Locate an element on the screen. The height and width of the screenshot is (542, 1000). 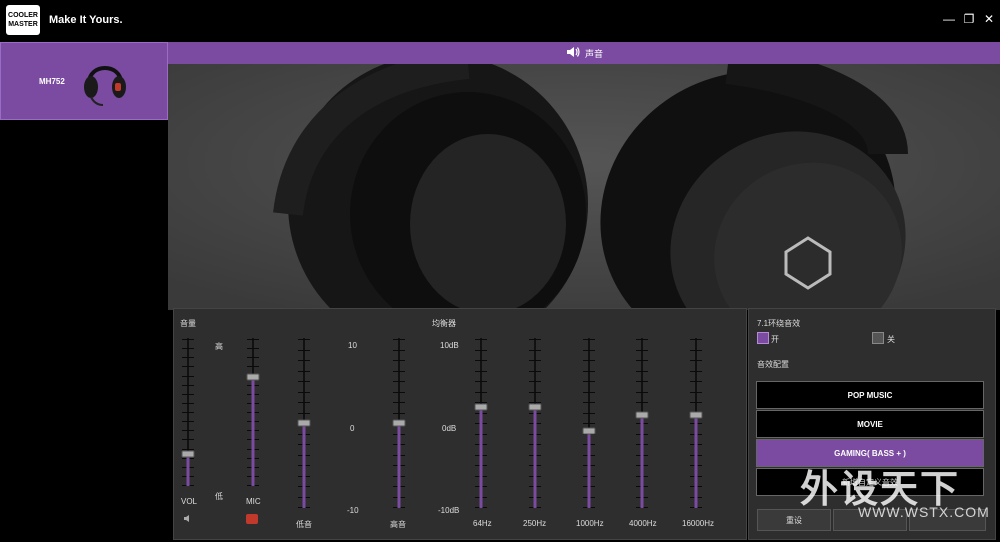
volume-high-label: 高 is located at coordinates (219, 346).